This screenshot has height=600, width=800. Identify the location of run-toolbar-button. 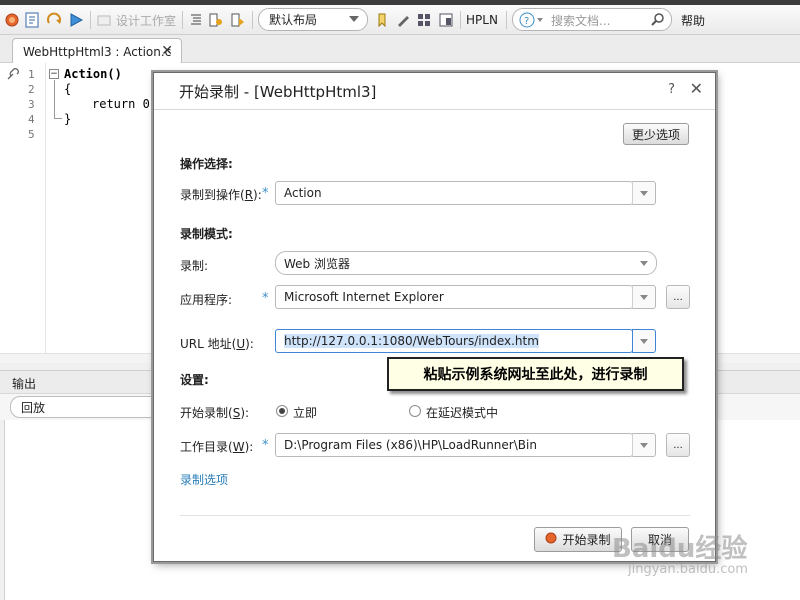
(76, 20).